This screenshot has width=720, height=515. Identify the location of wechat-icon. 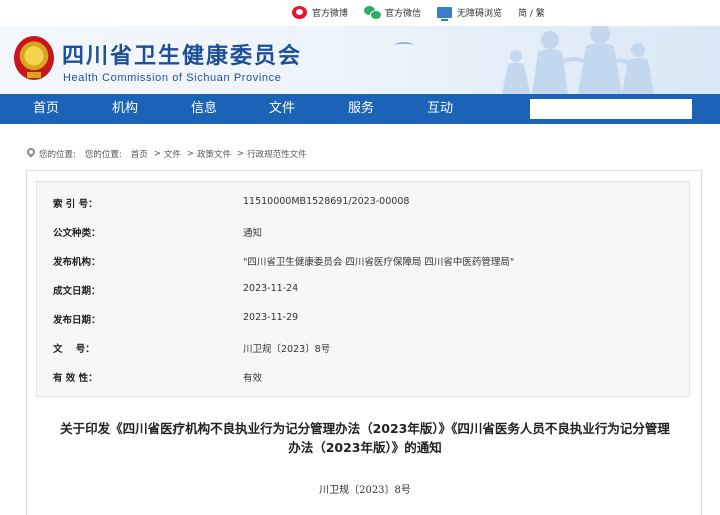
(373, 13).